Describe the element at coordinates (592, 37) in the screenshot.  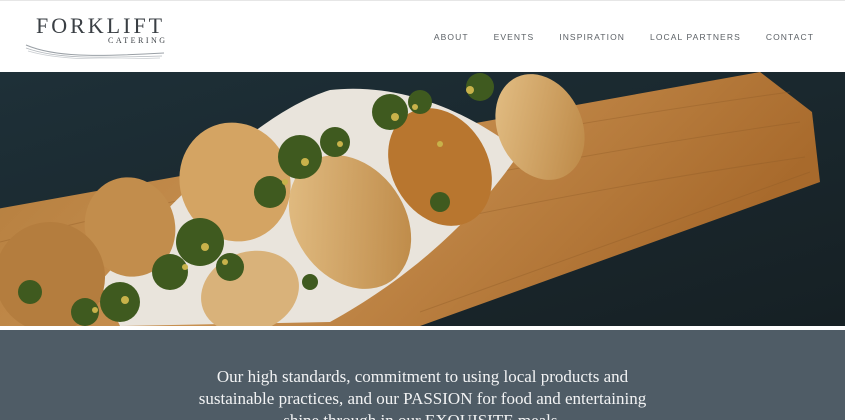
I see `nav-inspiration: INSPIRATION` at that location.